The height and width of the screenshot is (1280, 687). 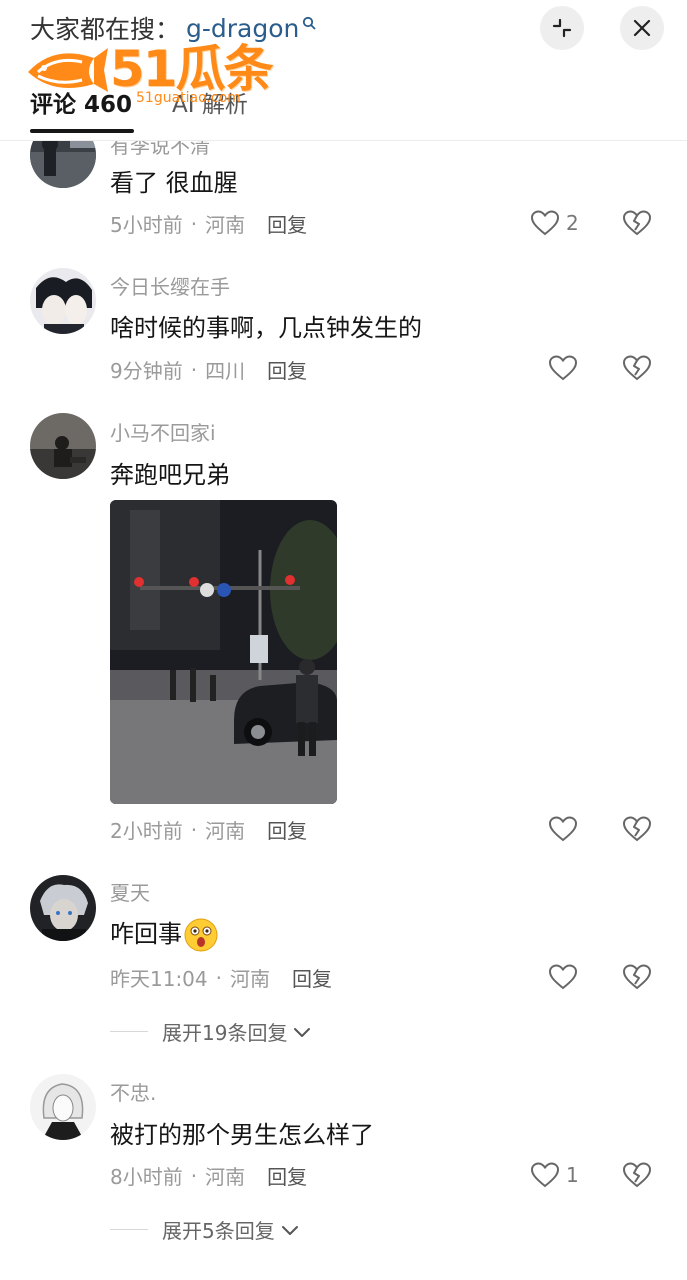 I want to click on tab-comments: 评论 460, so click(x=82, y=109).